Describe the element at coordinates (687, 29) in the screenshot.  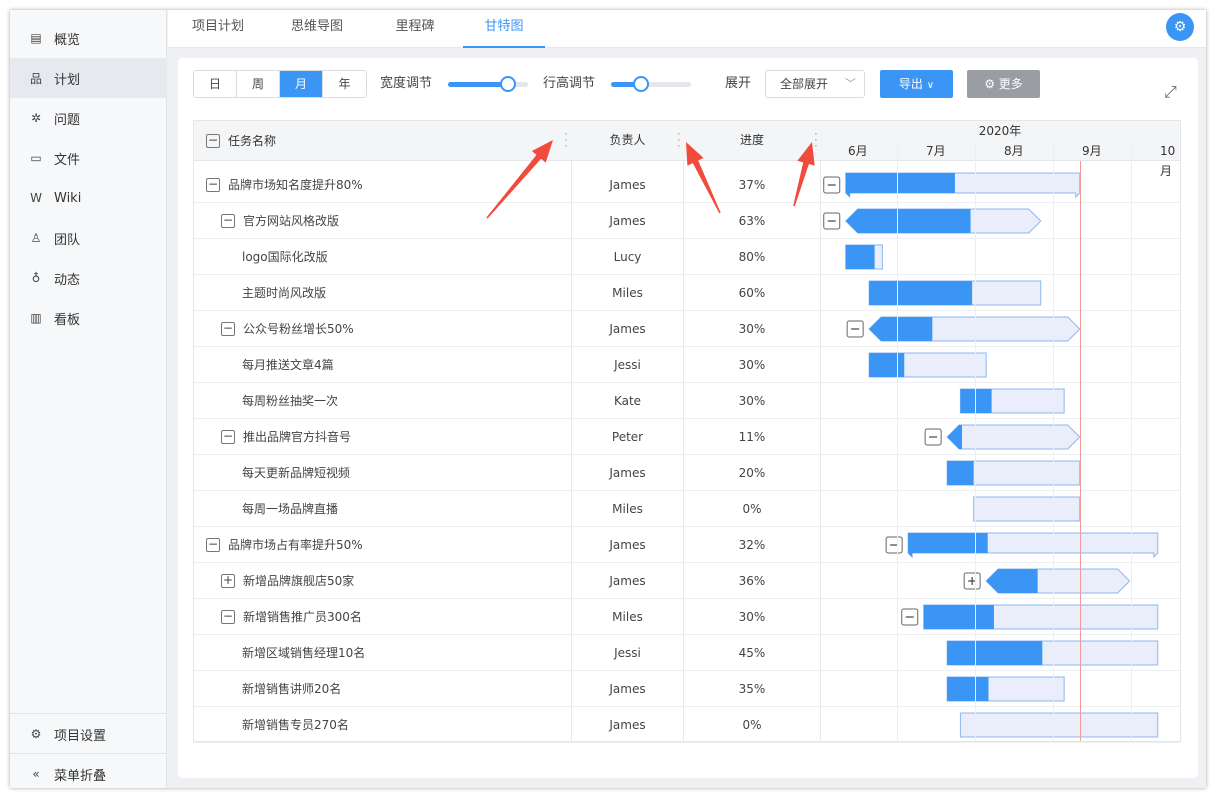
I see `top-tabs: ⚙ 项目计划 思维导图 里程碑 甘特图` at that location.